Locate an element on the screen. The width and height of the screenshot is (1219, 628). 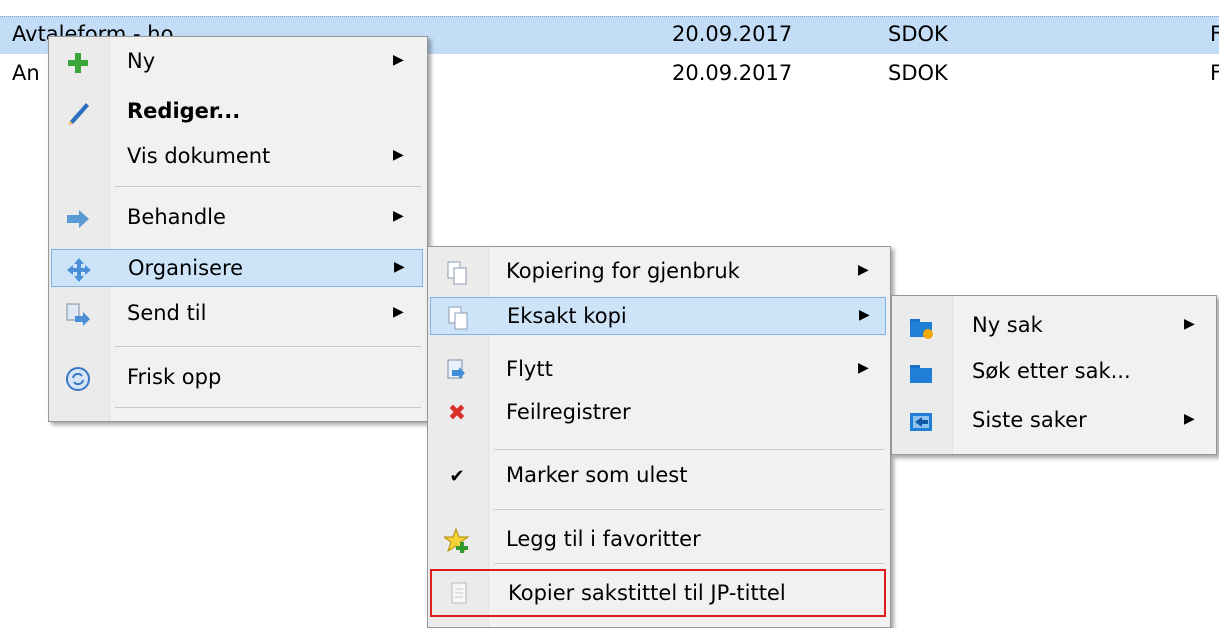
menu-item-eksakt-kopi: Eksakt kopi ▶ is located at coordinates (658, 316).